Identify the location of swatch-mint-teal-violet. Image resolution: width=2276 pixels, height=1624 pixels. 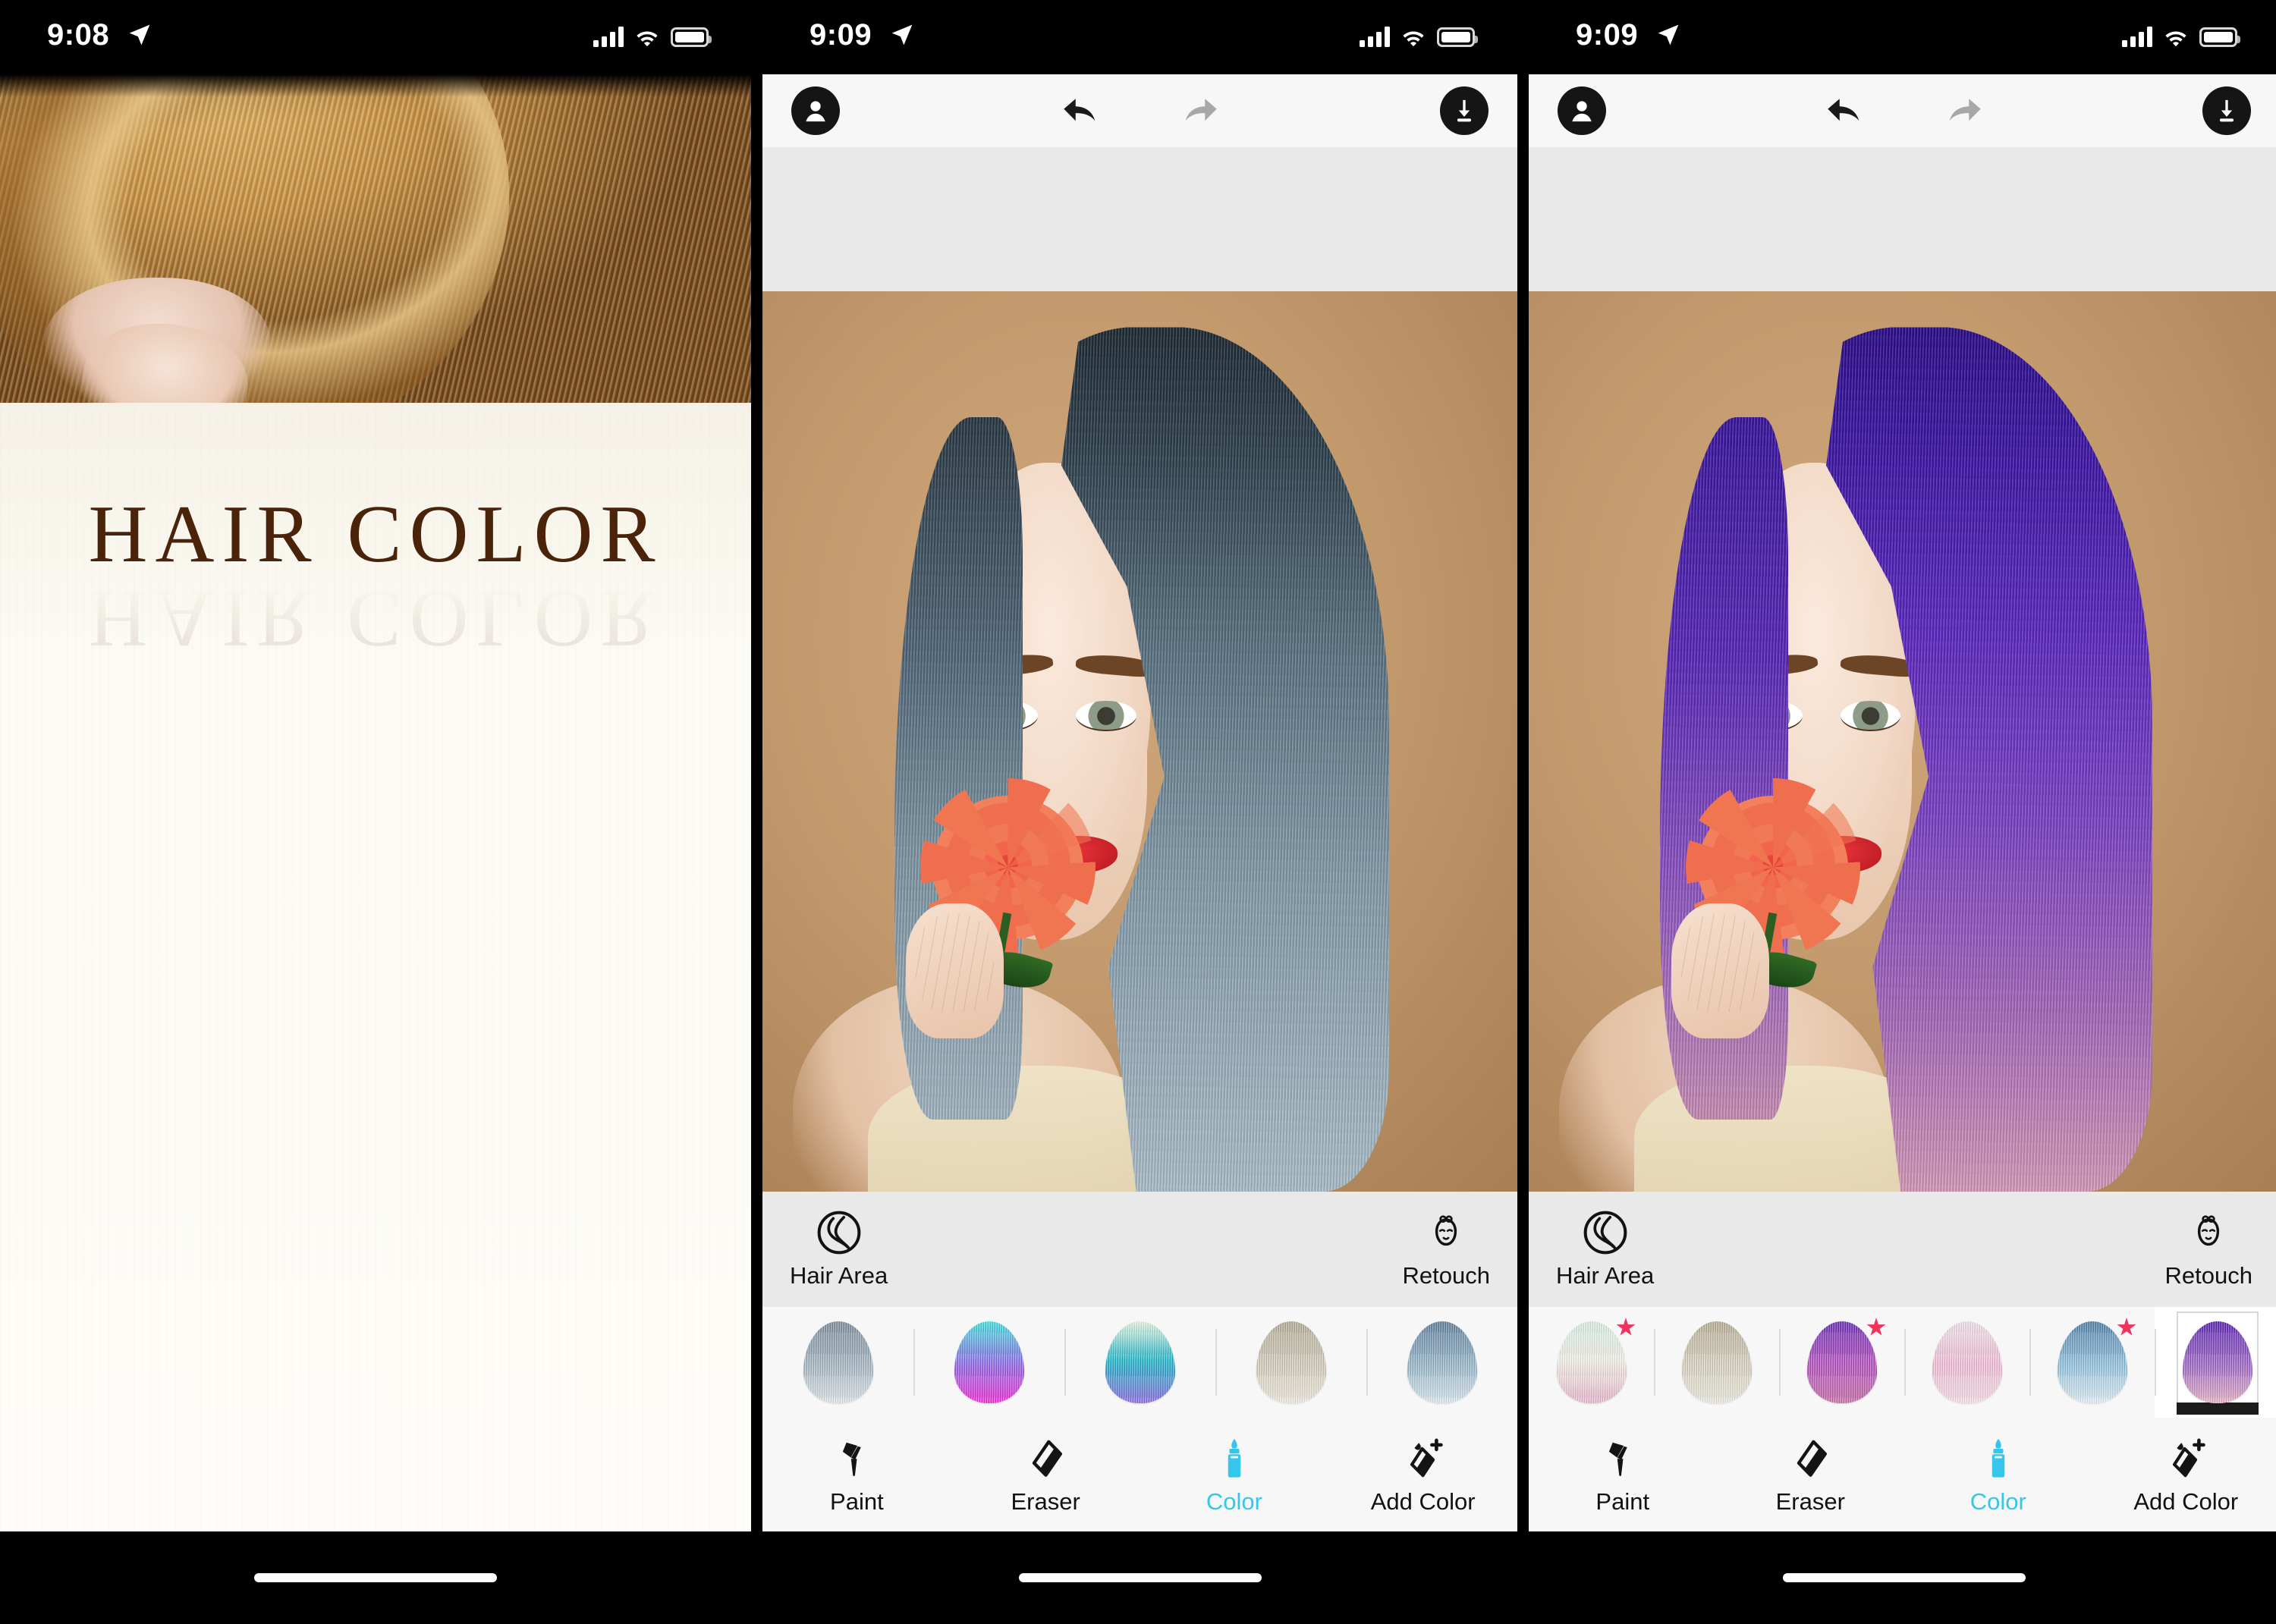
(1139, 1362).